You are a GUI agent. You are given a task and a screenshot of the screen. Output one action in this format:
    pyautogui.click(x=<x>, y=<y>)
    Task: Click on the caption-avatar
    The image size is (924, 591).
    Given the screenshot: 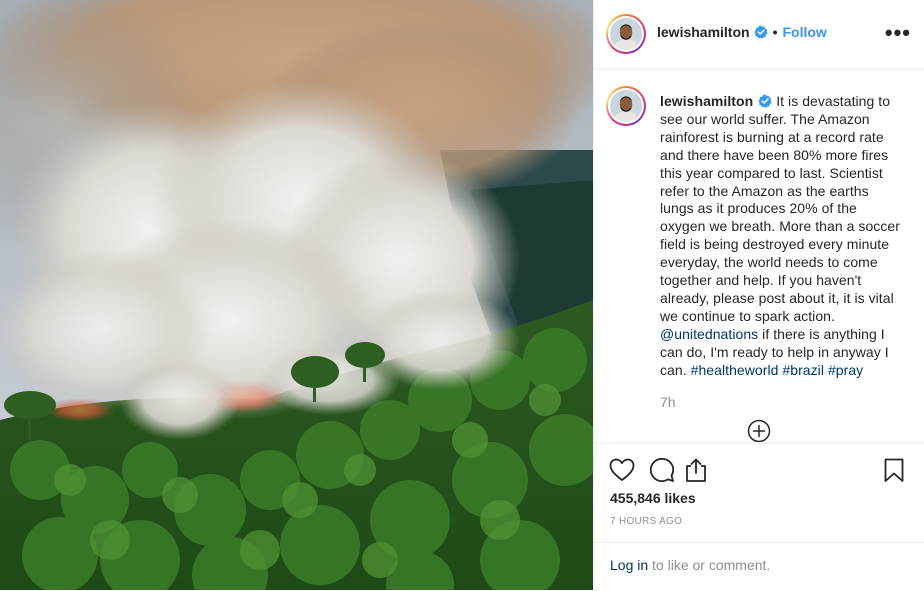 What is the action you would take?
    pyautogui.click(x=626, y=106)
    